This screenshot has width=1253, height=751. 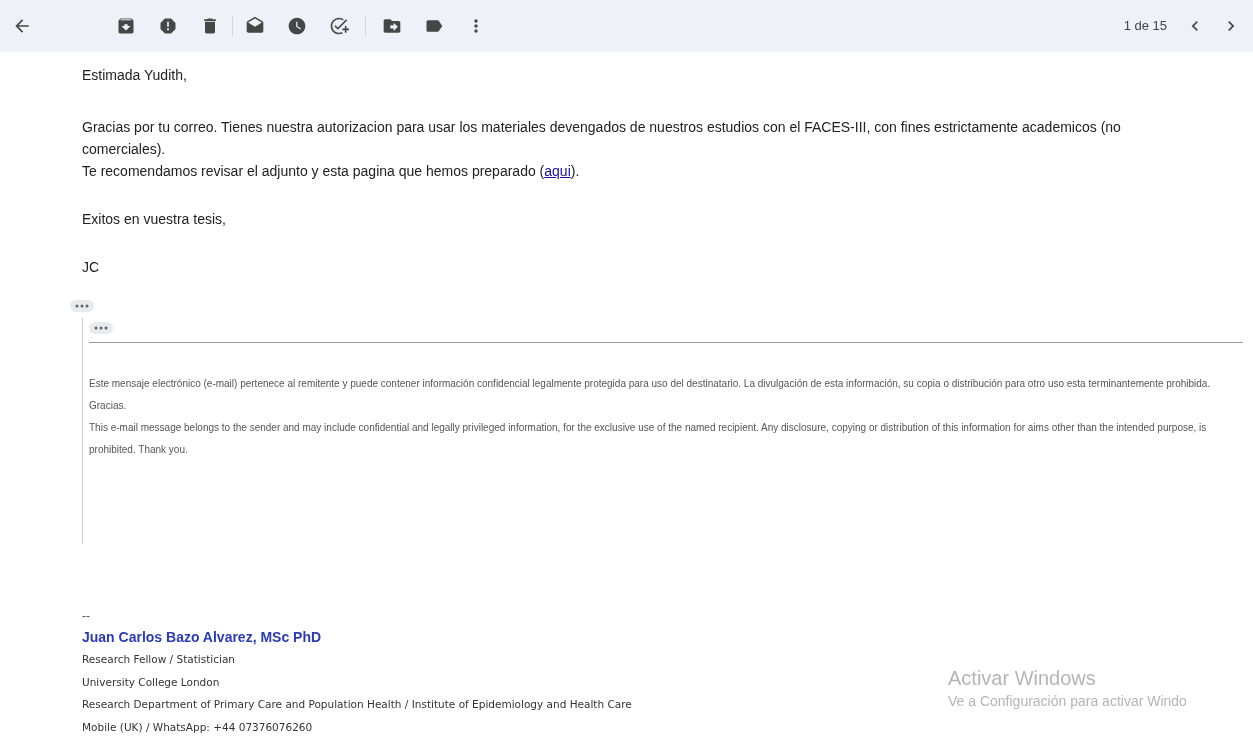 I want to click on activation-title: Activar Windows, so click(x=1022, y=678).